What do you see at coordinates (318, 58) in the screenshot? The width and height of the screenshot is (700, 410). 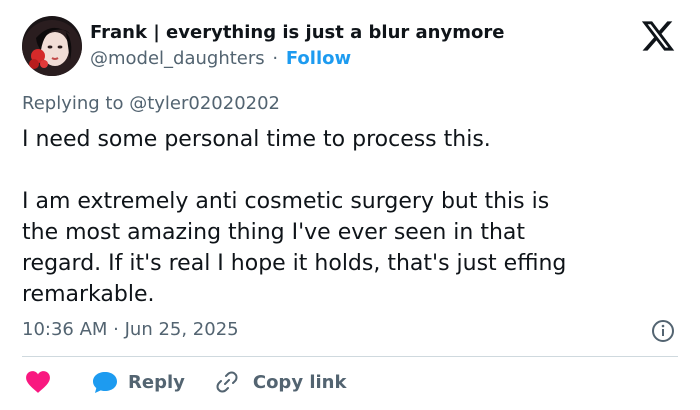 I see `follow-button: Follow` at bounding box center [318, 58].